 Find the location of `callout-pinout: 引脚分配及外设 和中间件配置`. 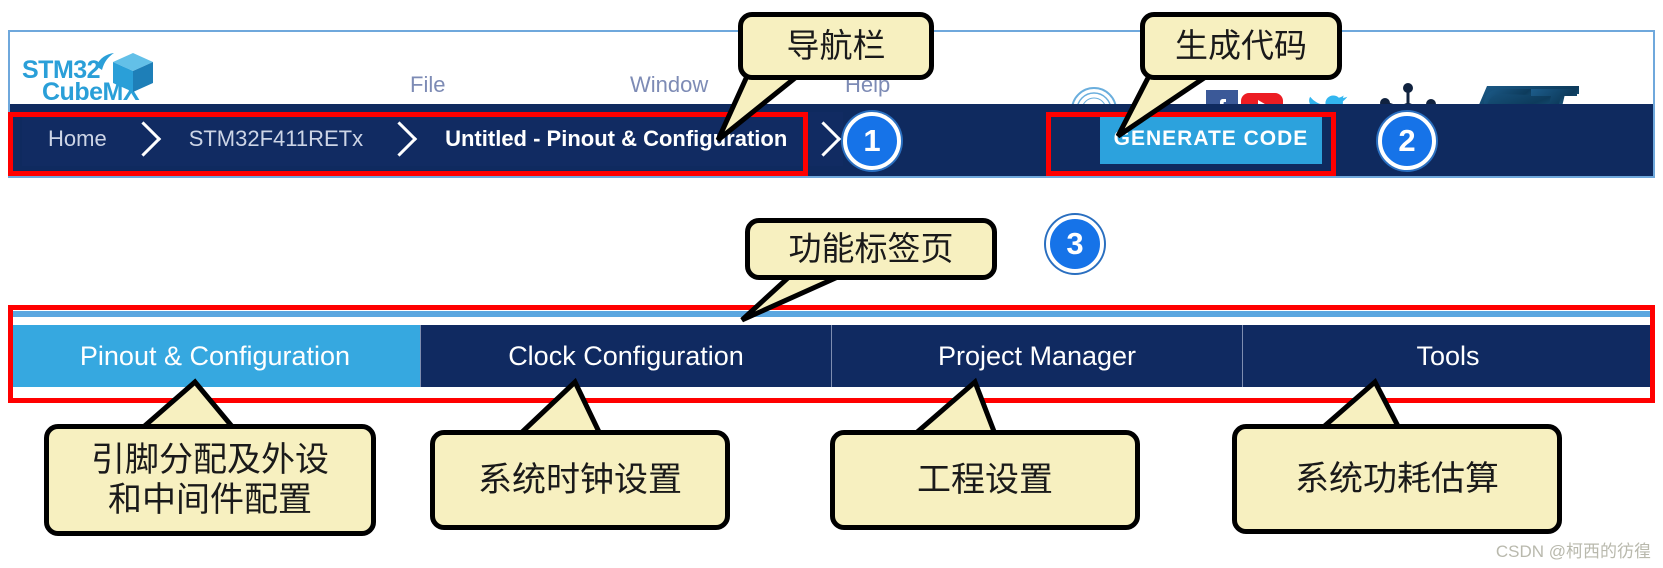

callout-pinout: 引脚分配及外设 和中间件配置 is located at coordinates (210, 480).